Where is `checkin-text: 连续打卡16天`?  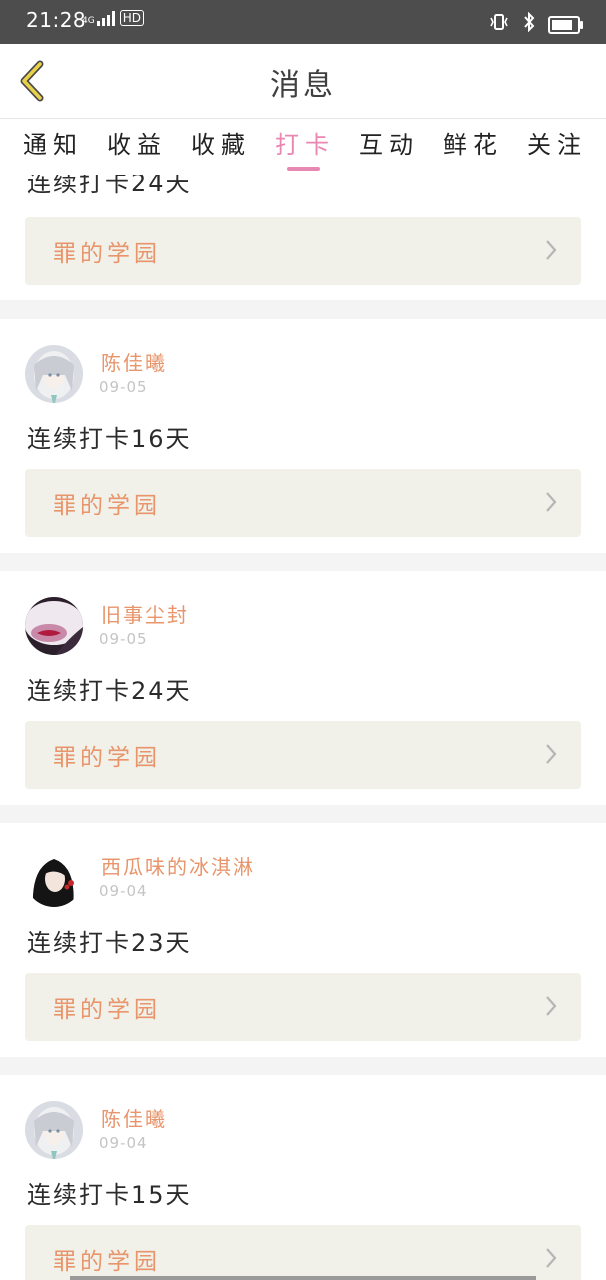
checkin-text: 连续打卡16天 is located at coordinates (109, 439).